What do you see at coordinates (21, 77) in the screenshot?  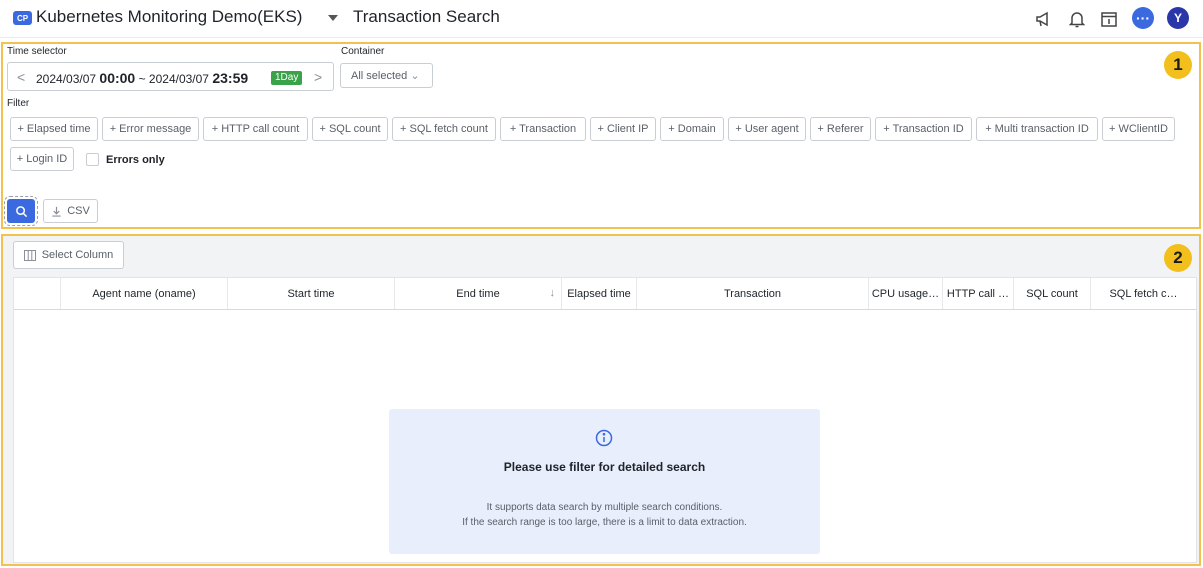 I see `chevron-left-icon: <` at bounding box center [21, 77].